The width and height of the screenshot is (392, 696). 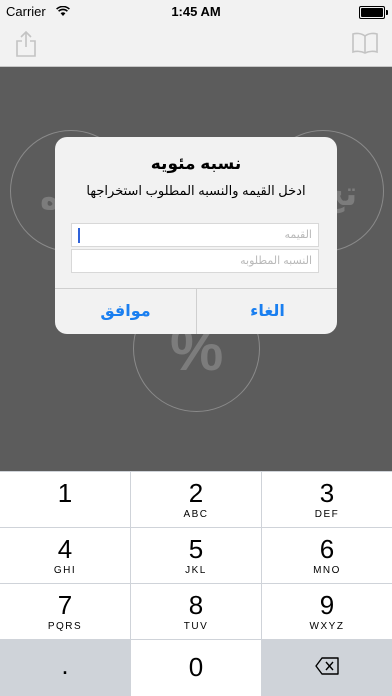 I want to click on key-8: 8 TUV, so click(x=196, y=611).